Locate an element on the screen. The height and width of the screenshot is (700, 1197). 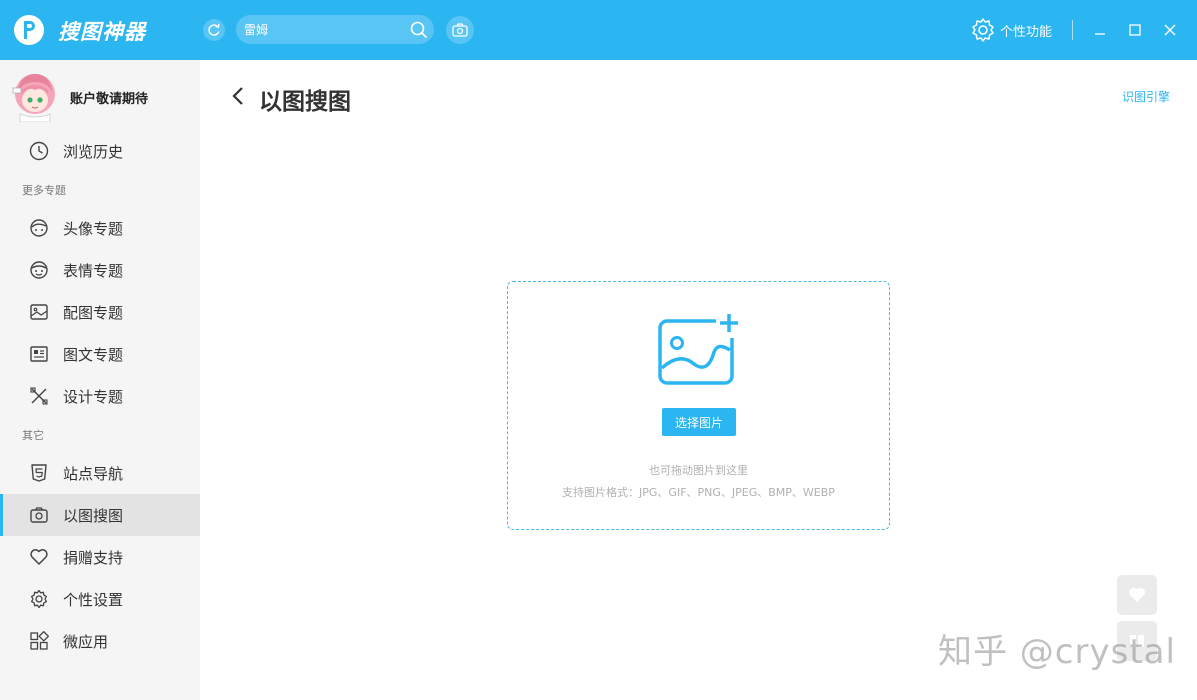
close-button is located at coordinates (1170, 30).